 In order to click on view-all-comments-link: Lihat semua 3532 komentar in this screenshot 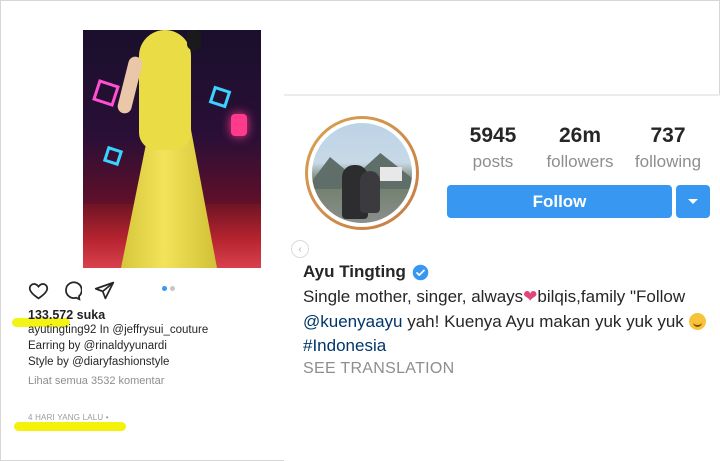, I will do `click(96, 381)`.